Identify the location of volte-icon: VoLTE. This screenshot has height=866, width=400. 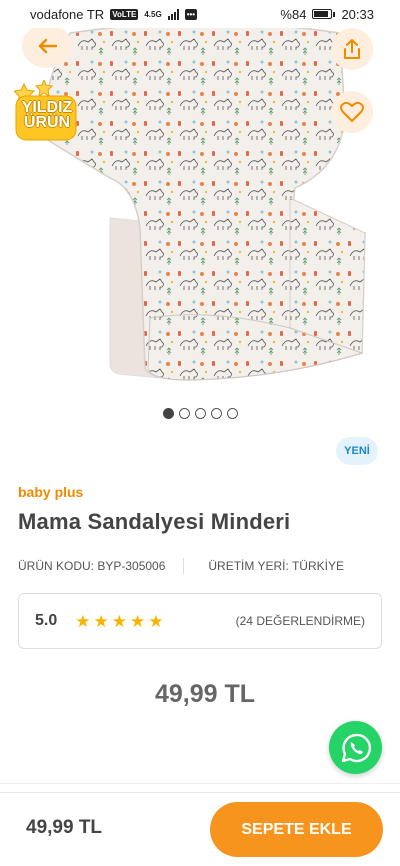
(124, 14).